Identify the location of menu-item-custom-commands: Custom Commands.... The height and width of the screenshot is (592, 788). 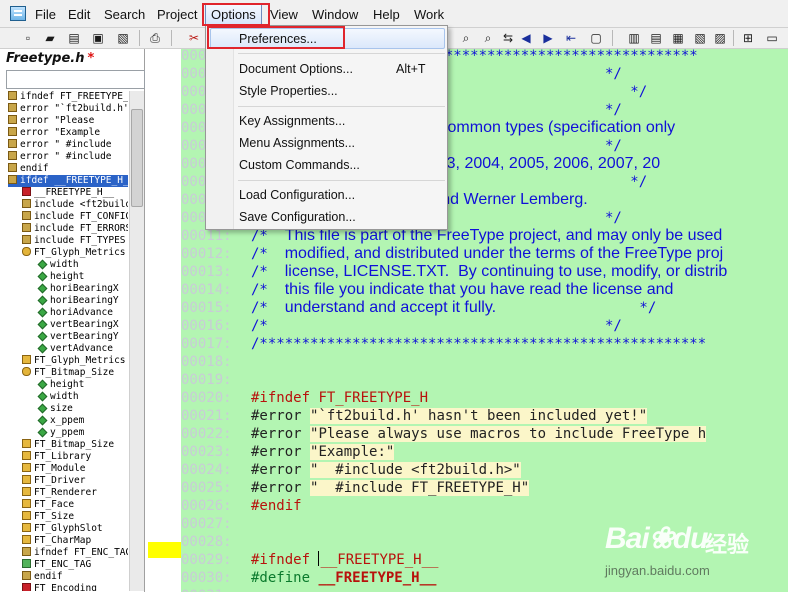
(299, 165).